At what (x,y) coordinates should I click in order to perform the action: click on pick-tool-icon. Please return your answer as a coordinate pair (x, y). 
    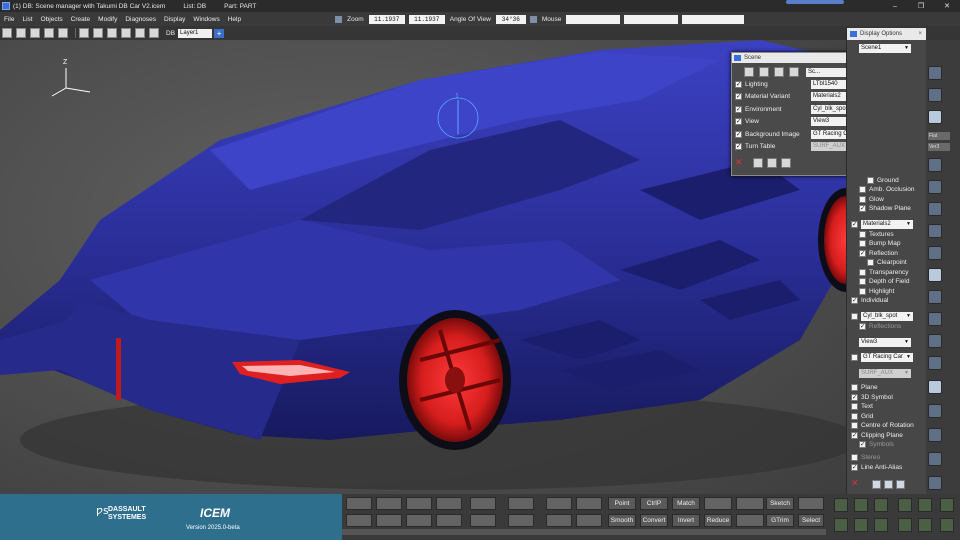
    Looking at the image, I should click on (881, 505).